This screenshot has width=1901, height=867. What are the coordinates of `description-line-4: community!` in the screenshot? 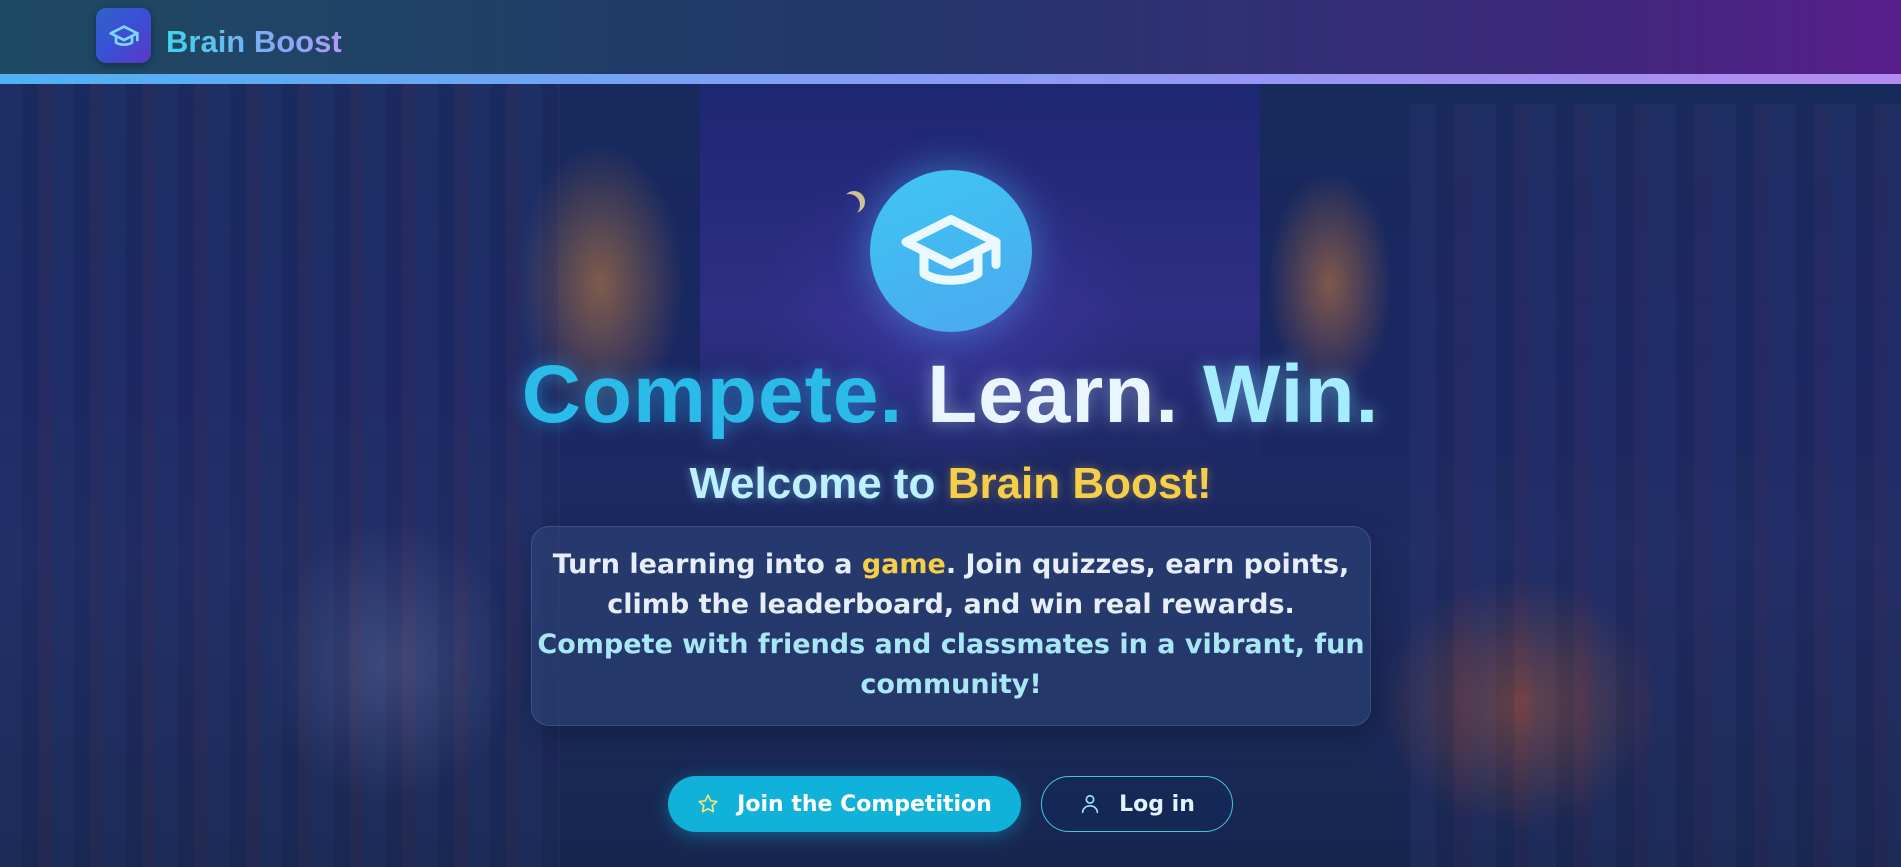 It's located at (951, 684).